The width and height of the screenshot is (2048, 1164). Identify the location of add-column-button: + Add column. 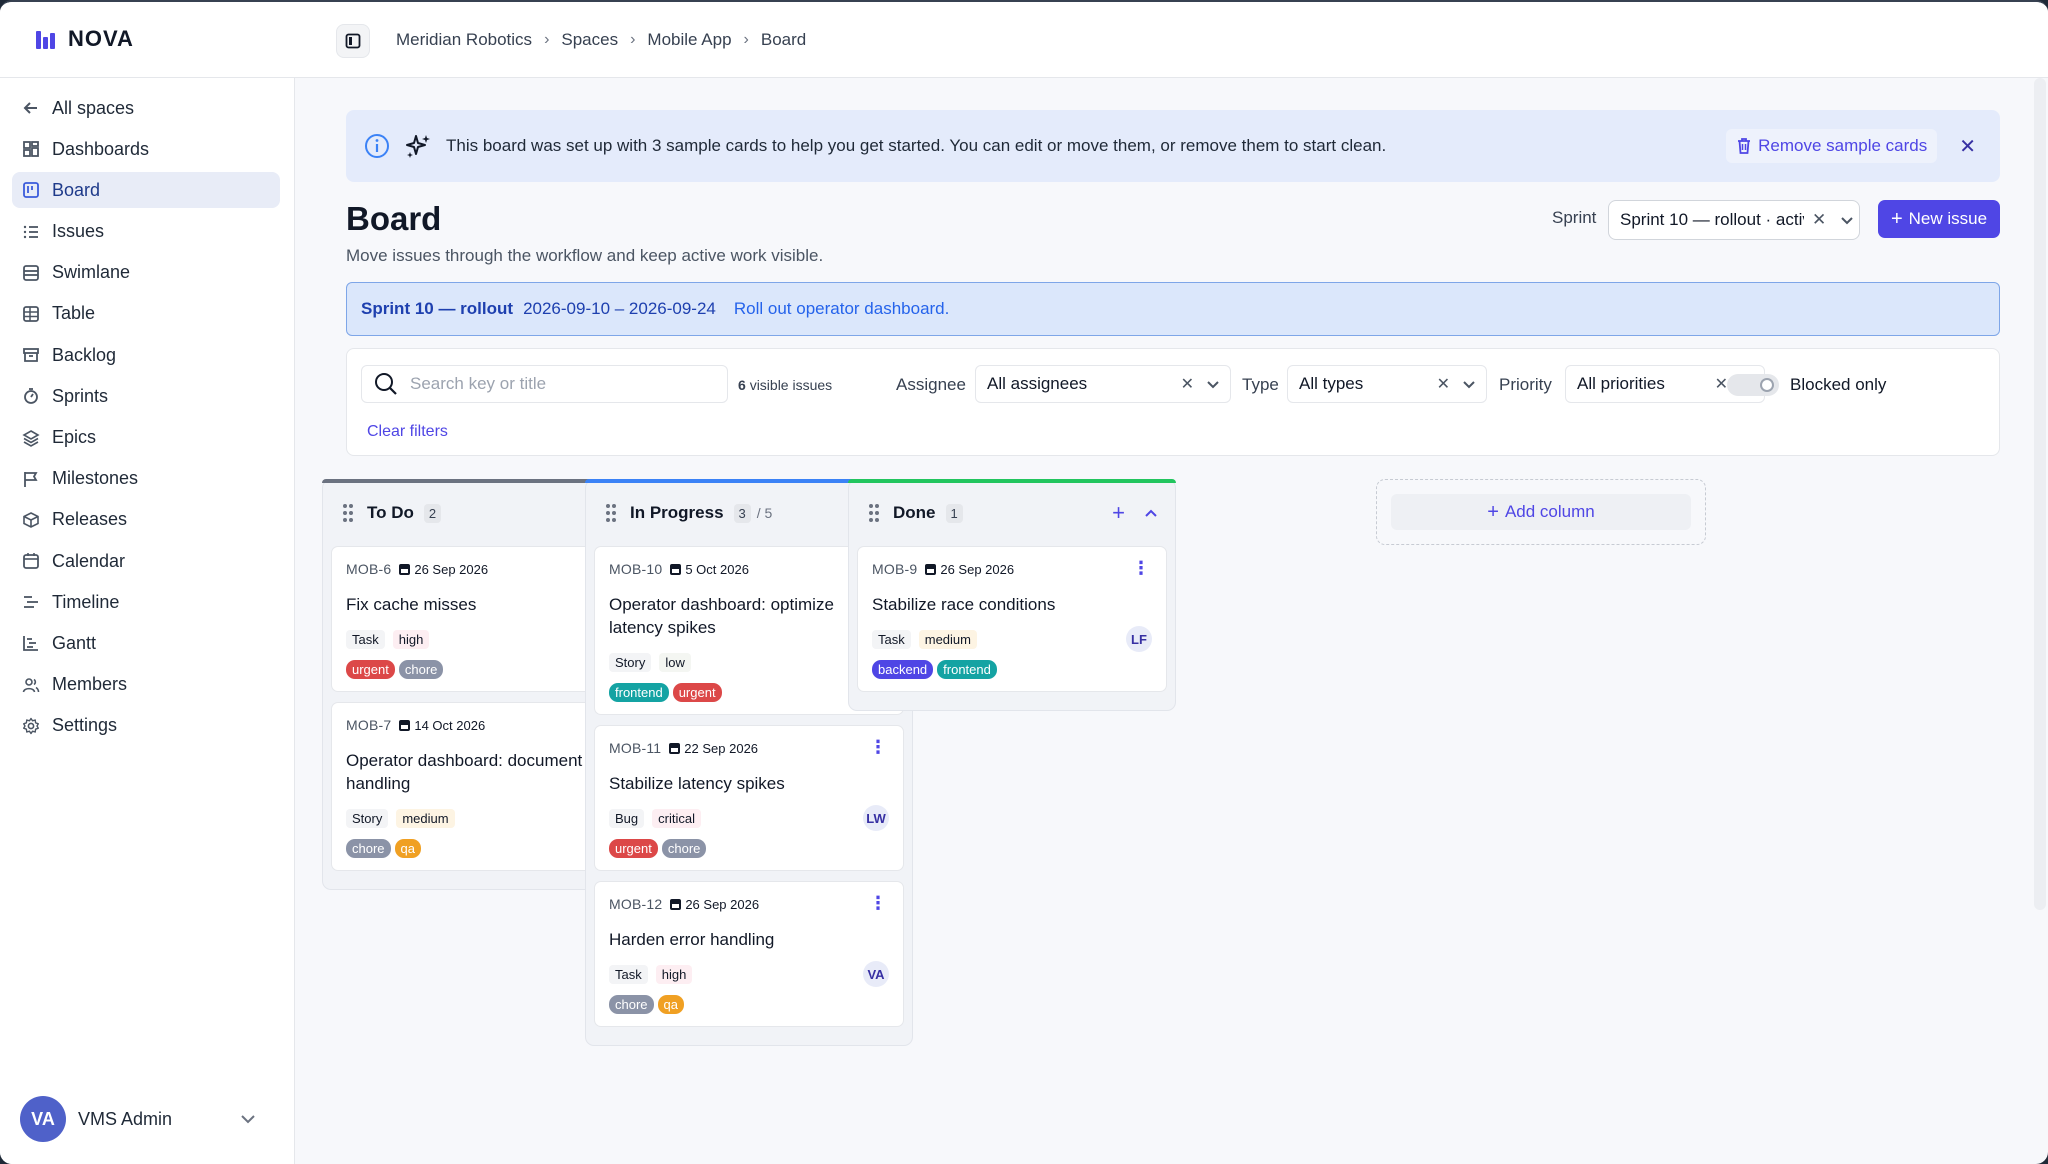
(1541, 512).